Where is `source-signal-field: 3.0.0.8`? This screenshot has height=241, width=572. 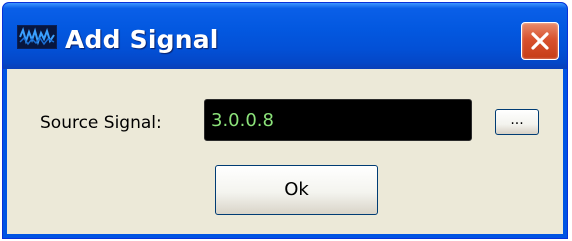
source-signal-field: 3.0.0.8 is located at coordinates (338, 120).